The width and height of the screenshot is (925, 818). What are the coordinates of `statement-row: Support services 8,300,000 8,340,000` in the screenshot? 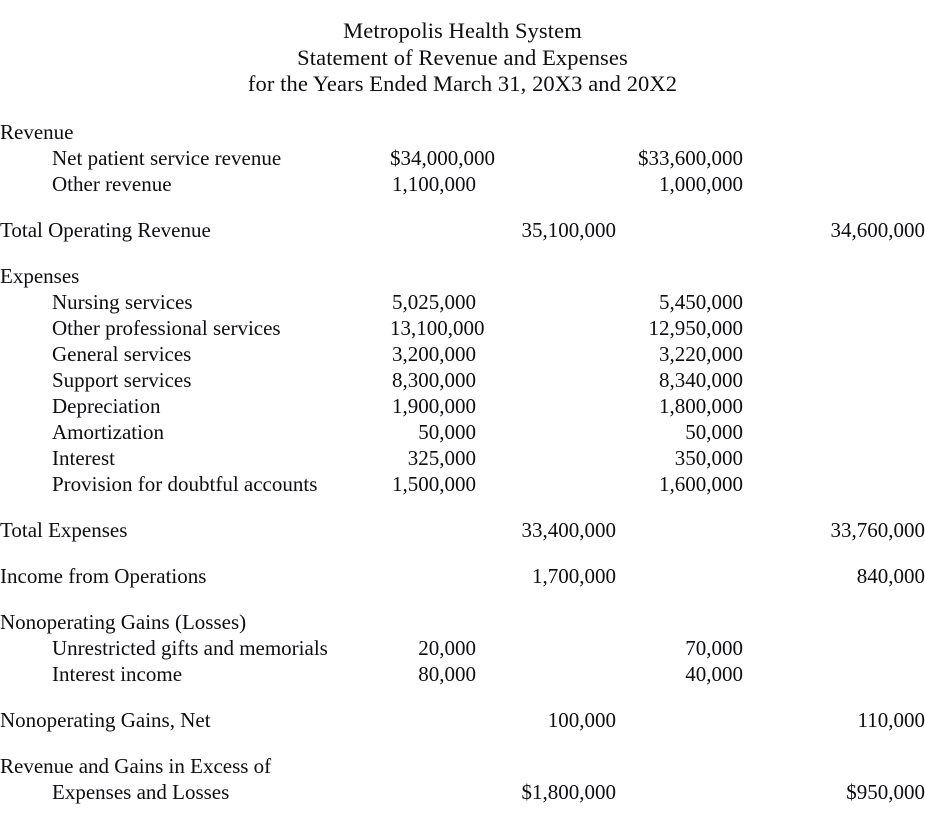 It's located at (462, 380).